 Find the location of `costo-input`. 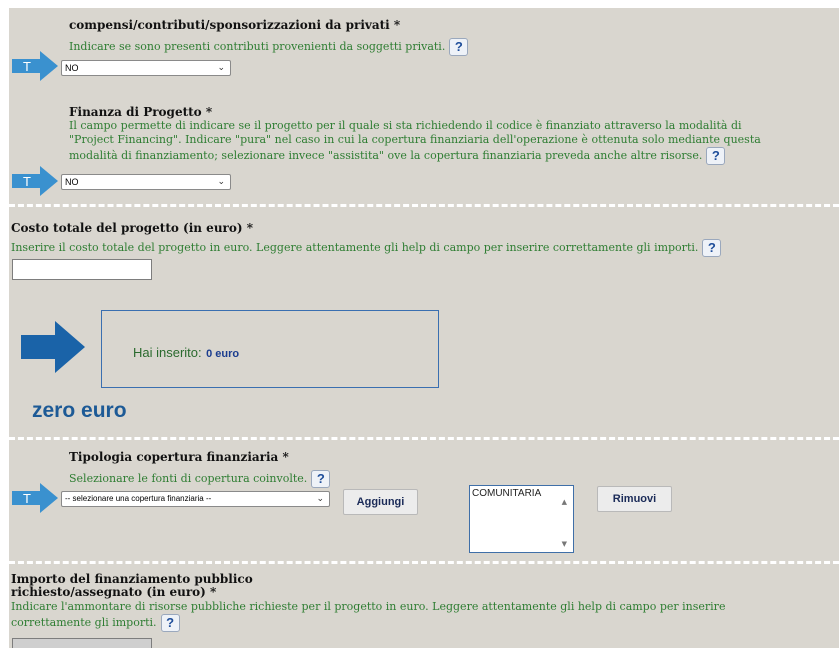

costo-input is located at coordinates (82, 269).